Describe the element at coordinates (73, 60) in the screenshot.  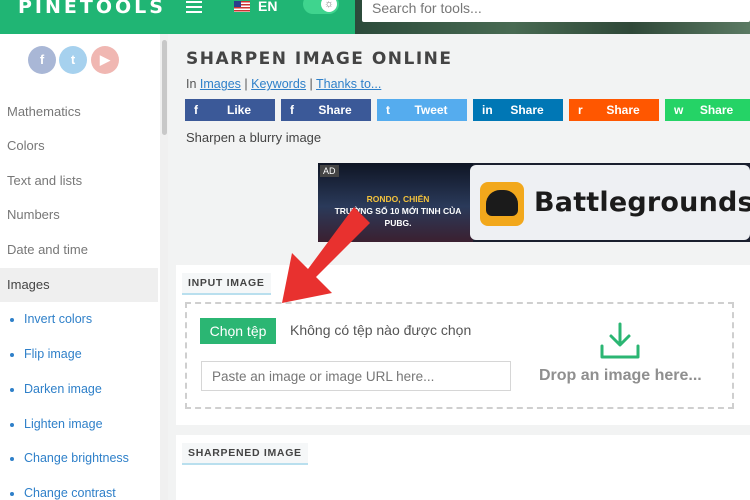
I see `twitter-icon: t` at that location.